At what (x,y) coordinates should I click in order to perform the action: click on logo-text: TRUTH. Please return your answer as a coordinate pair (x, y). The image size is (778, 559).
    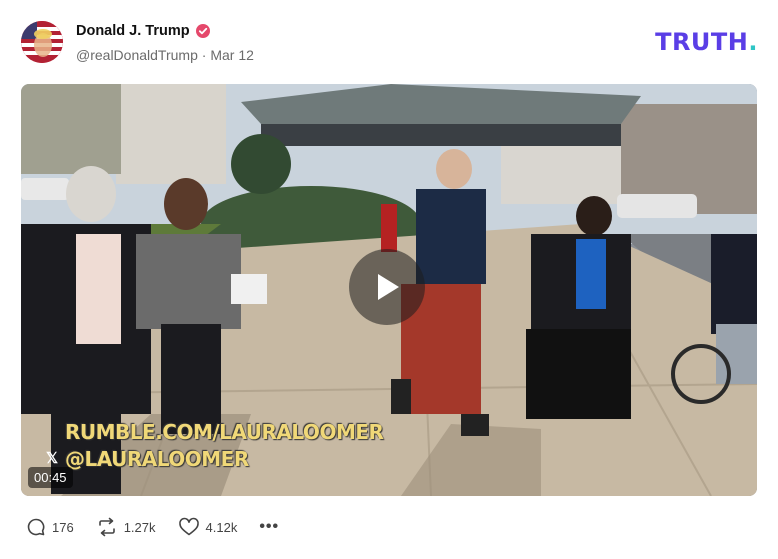
    Looking at the image, I should click on (702, 42).